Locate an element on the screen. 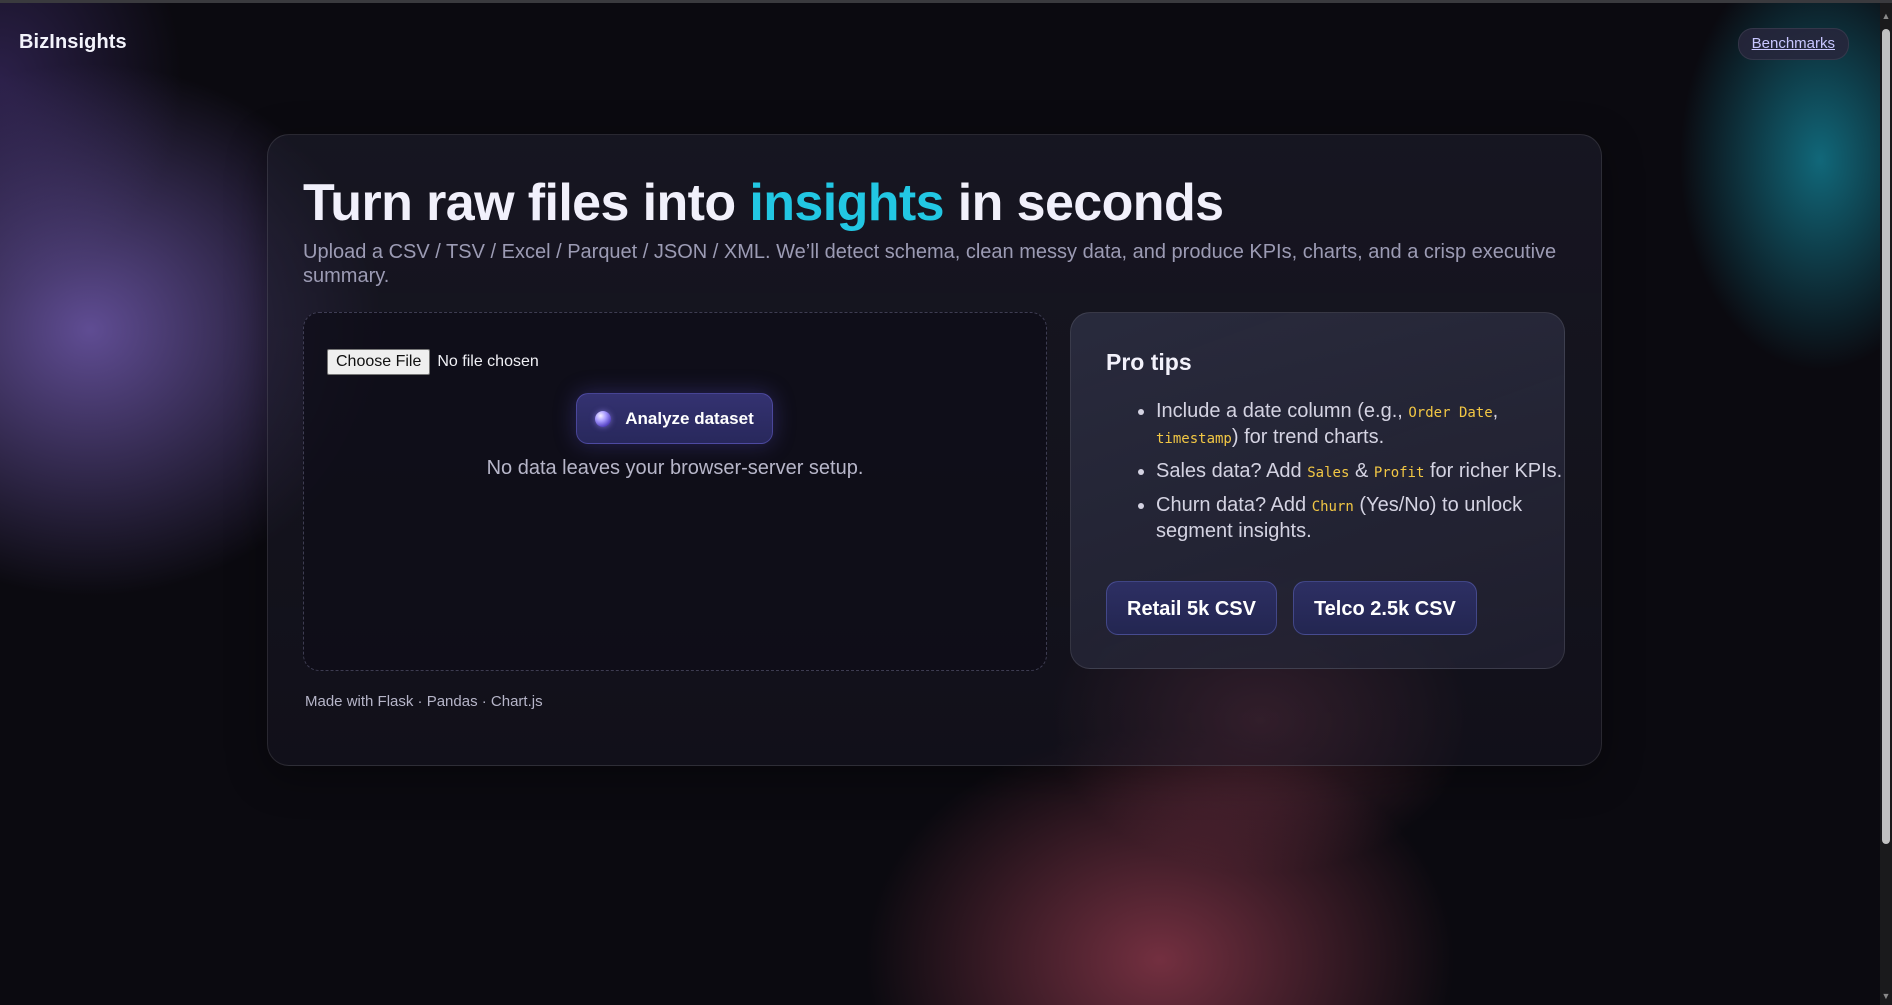 This screenshot has height=1005, width=1892. orb-icon is located at coordinates (603, 418).